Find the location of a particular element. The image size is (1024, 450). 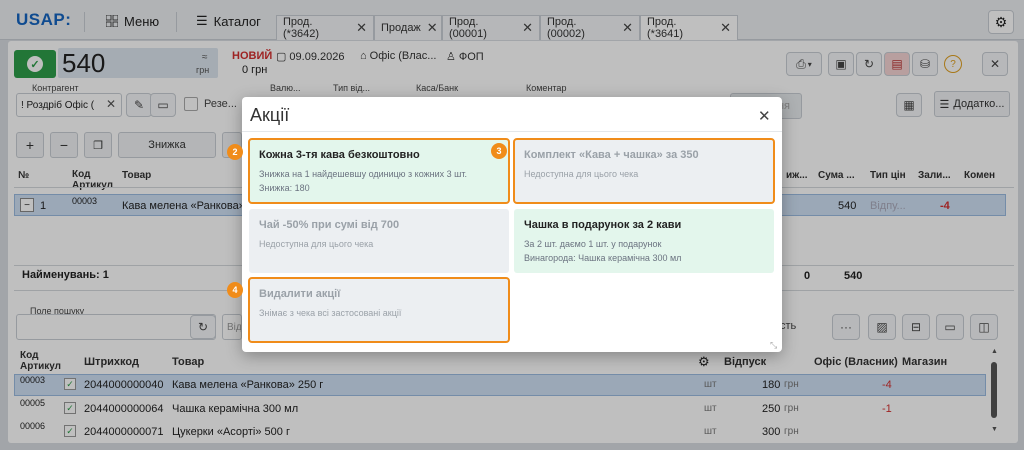

resize-handle-icon: ⤡ is located at coordinates (773, 345).